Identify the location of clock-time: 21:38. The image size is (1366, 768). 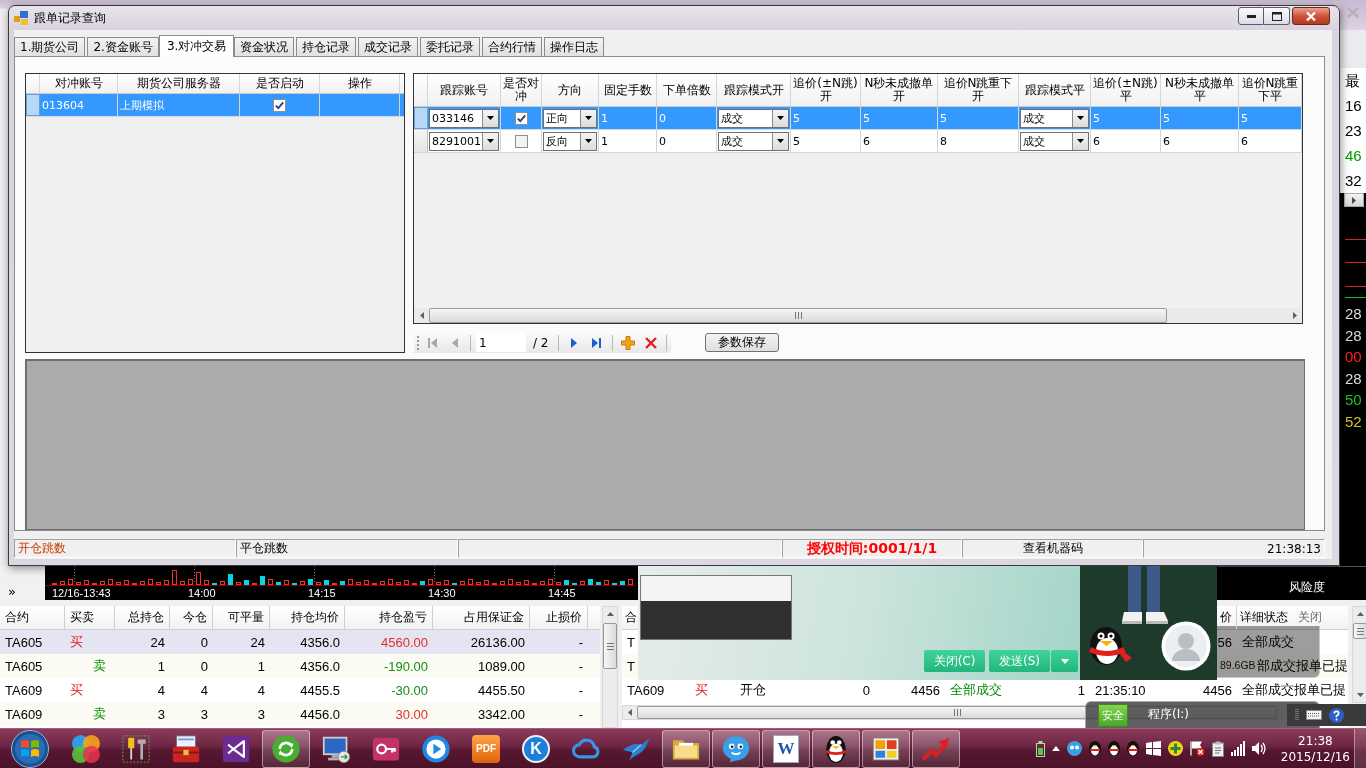
(1315, 740).